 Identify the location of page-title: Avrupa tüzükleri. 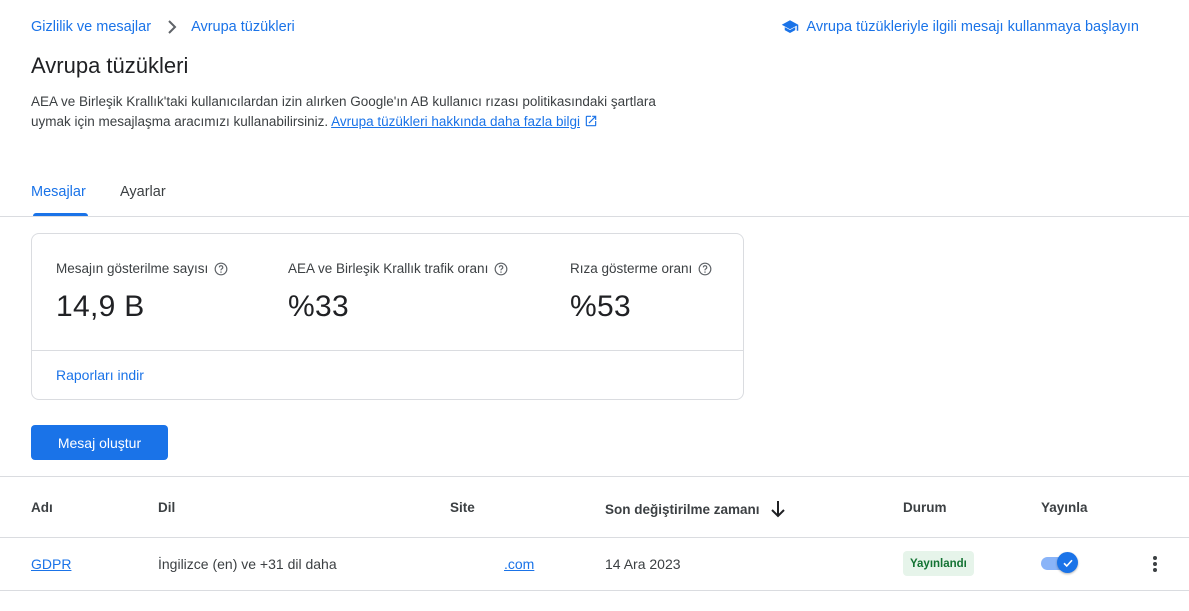
(110, 65).